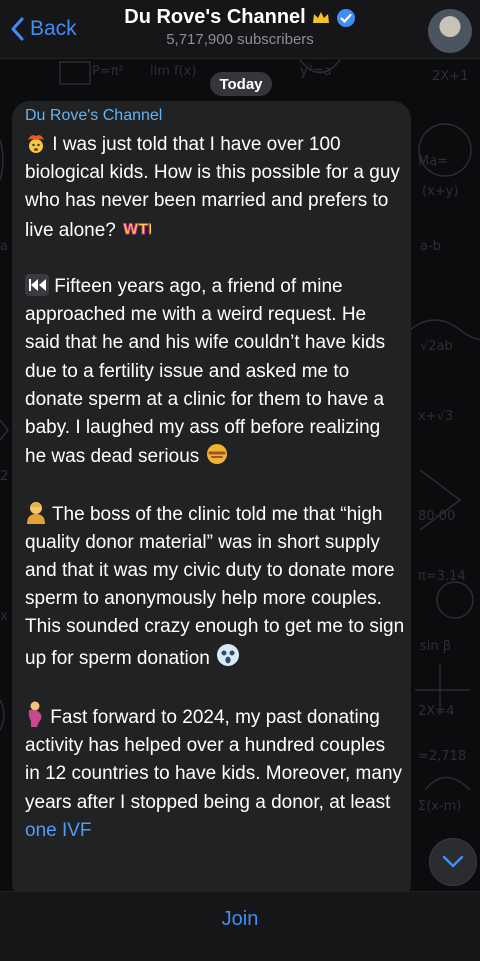 This screenshot has height=961, width=480. Describe the element at coordinates (450, 76) in the screenshot. I see `svg-text: 2X+1` at that location.